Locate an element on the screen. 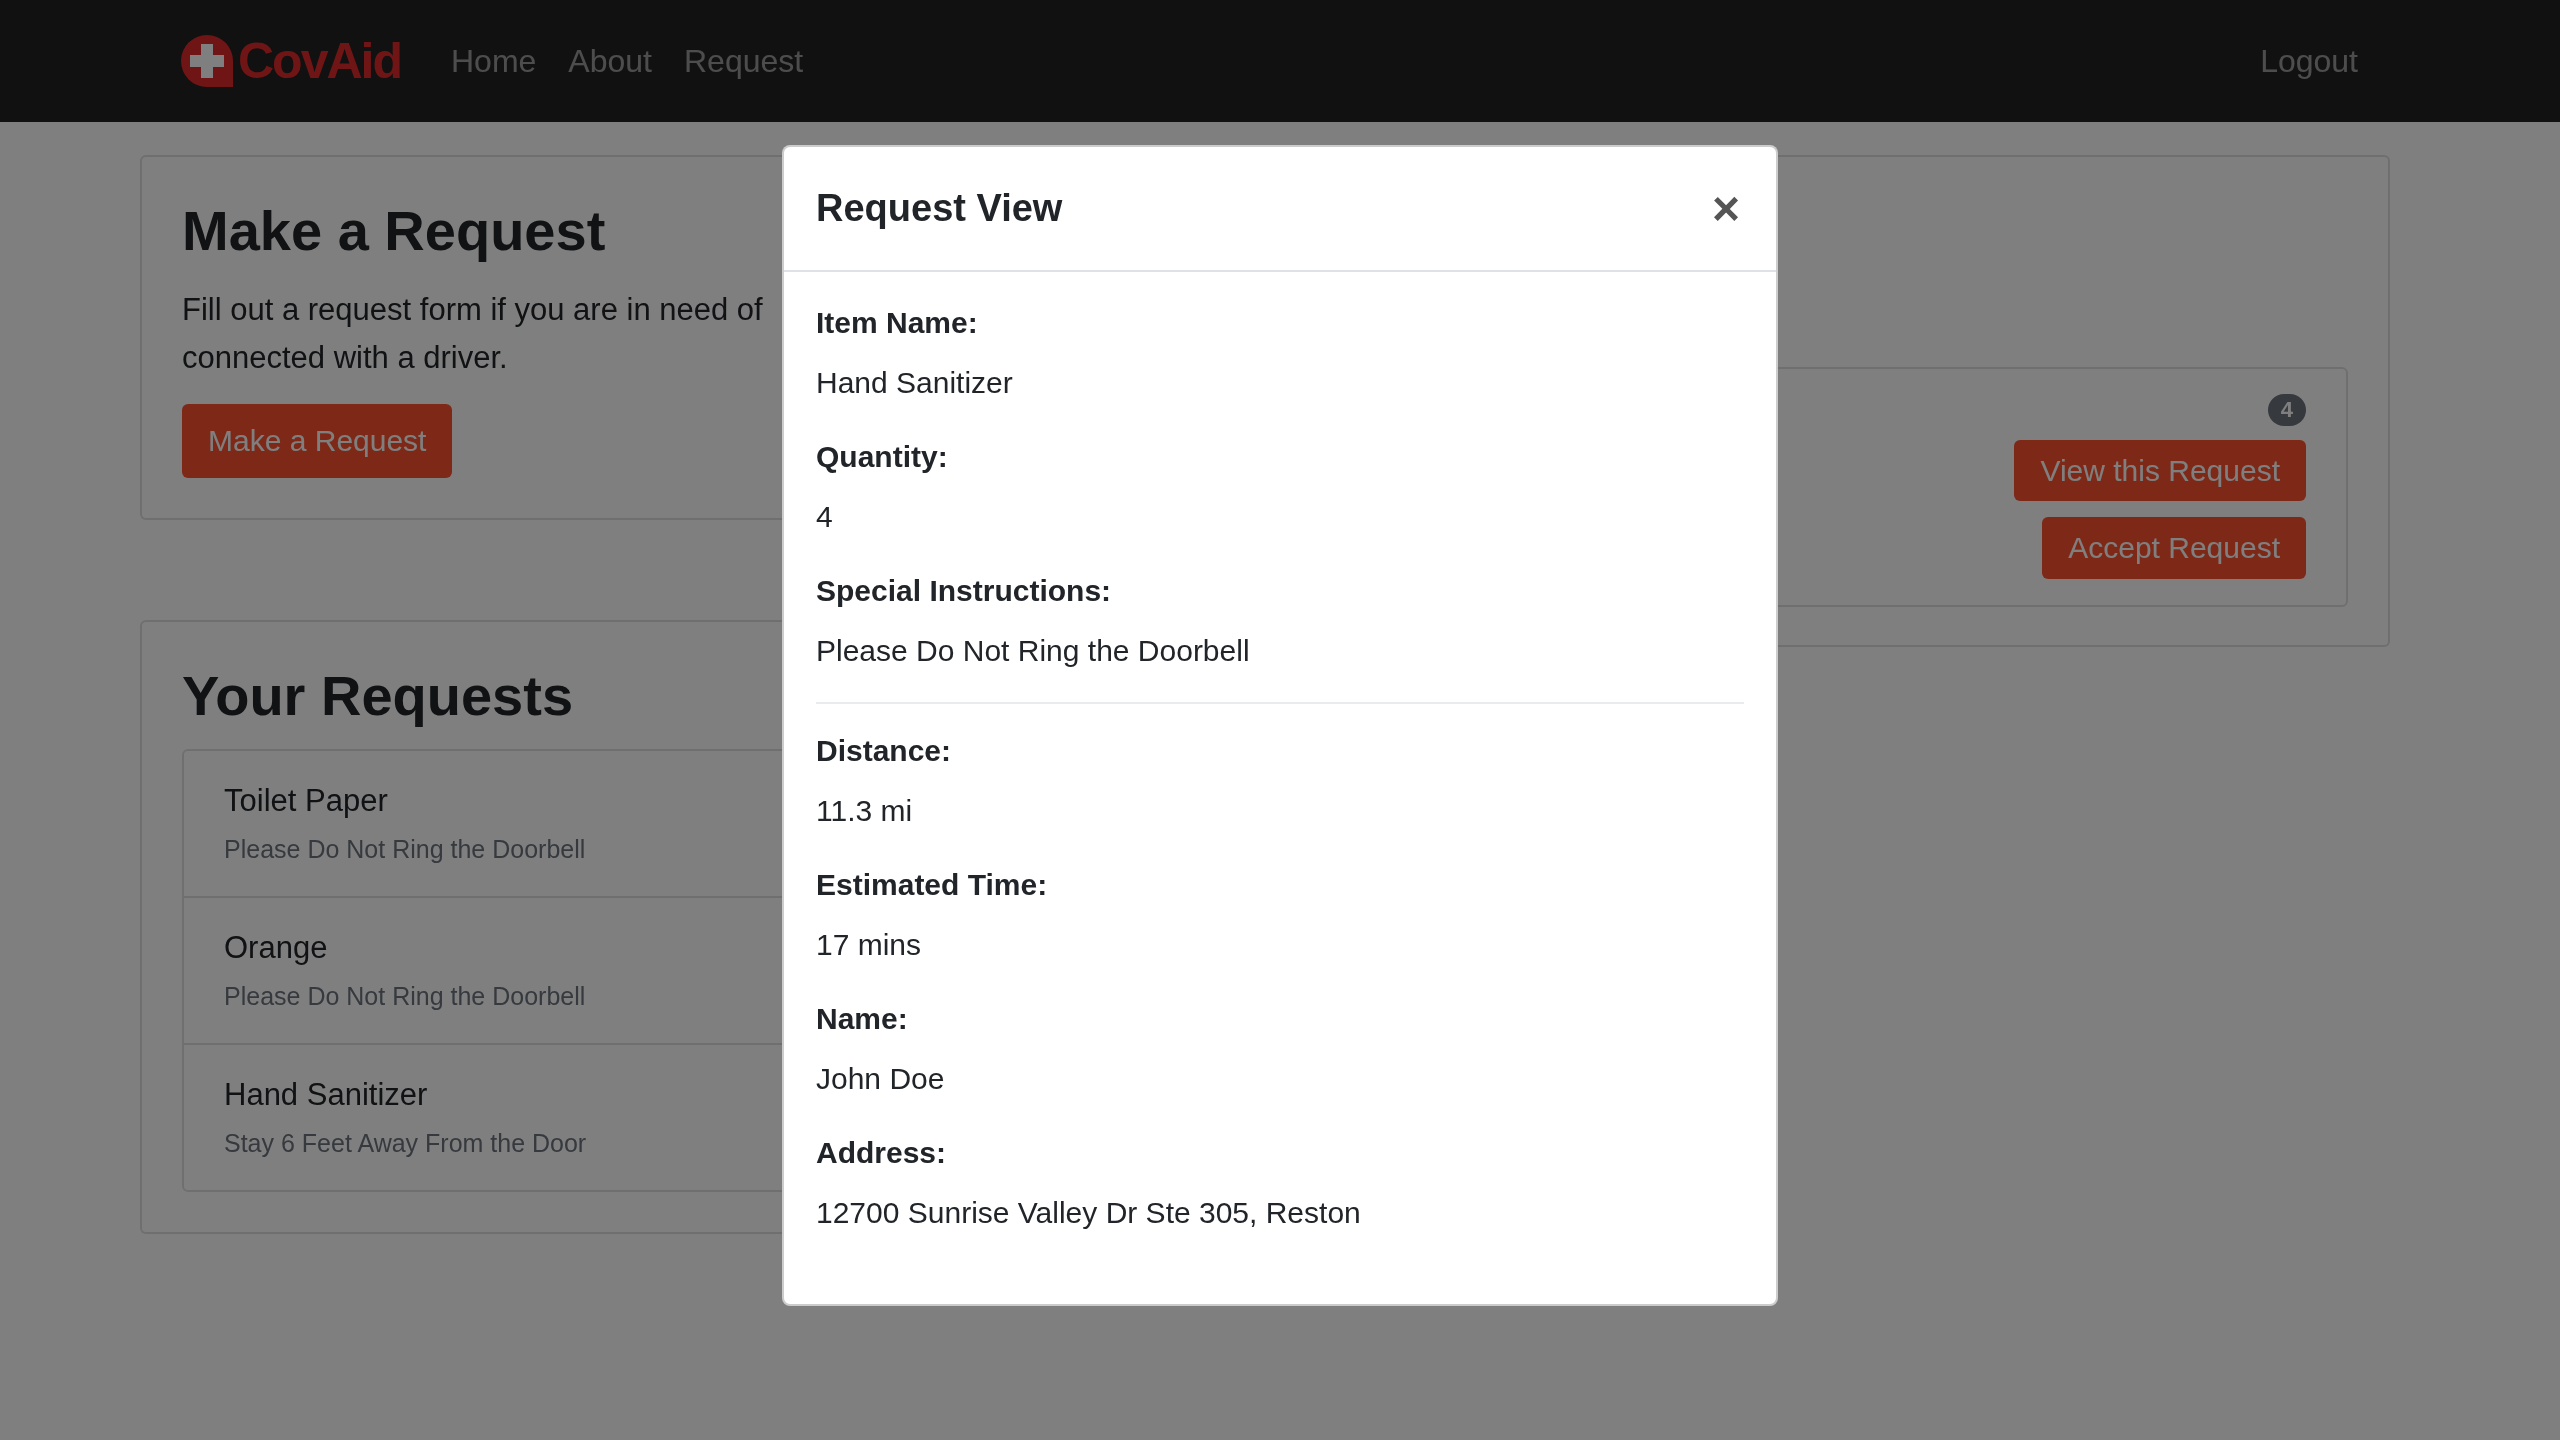 This screenshot has height=1440, width=2560. brand-logo: CovAid is located at coordinates (290, 61).